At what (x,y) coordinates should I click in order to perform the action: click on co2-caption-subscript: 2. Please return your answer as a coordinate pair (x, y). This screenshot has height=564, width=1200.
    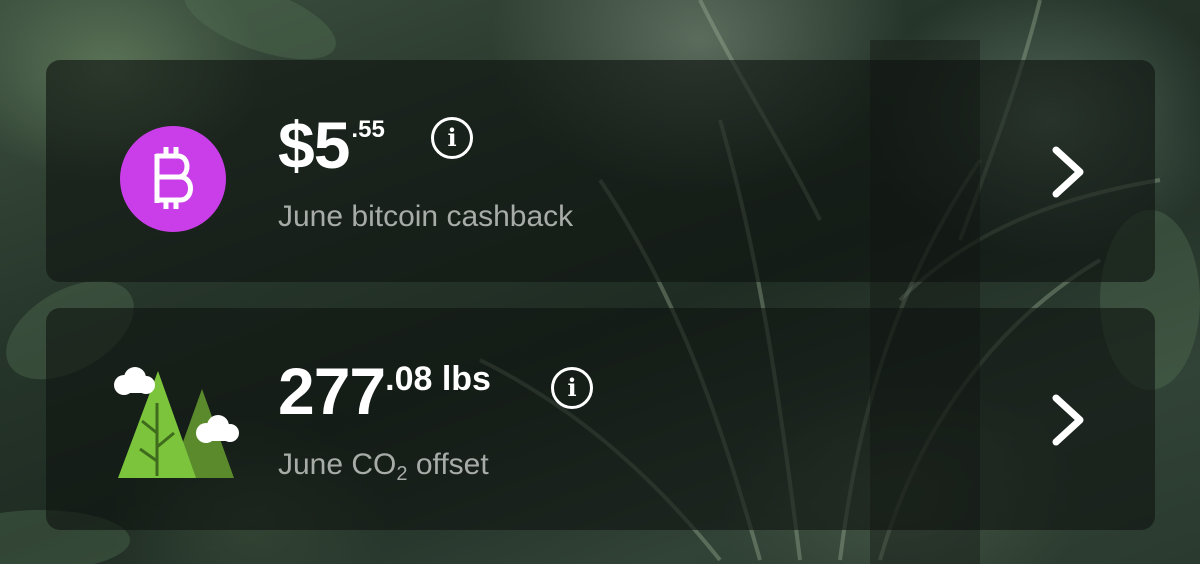
    Looking at the image, I should click on (402, 474).